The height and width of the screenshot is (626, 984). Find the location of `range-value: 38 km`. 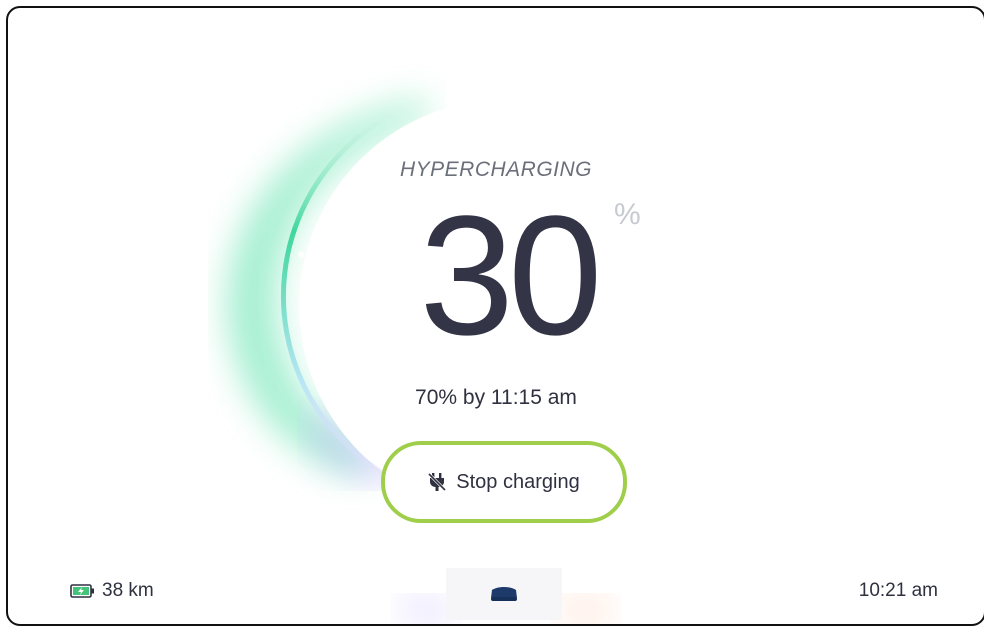

range-value: 38 km is located at coordinates (128, 590).